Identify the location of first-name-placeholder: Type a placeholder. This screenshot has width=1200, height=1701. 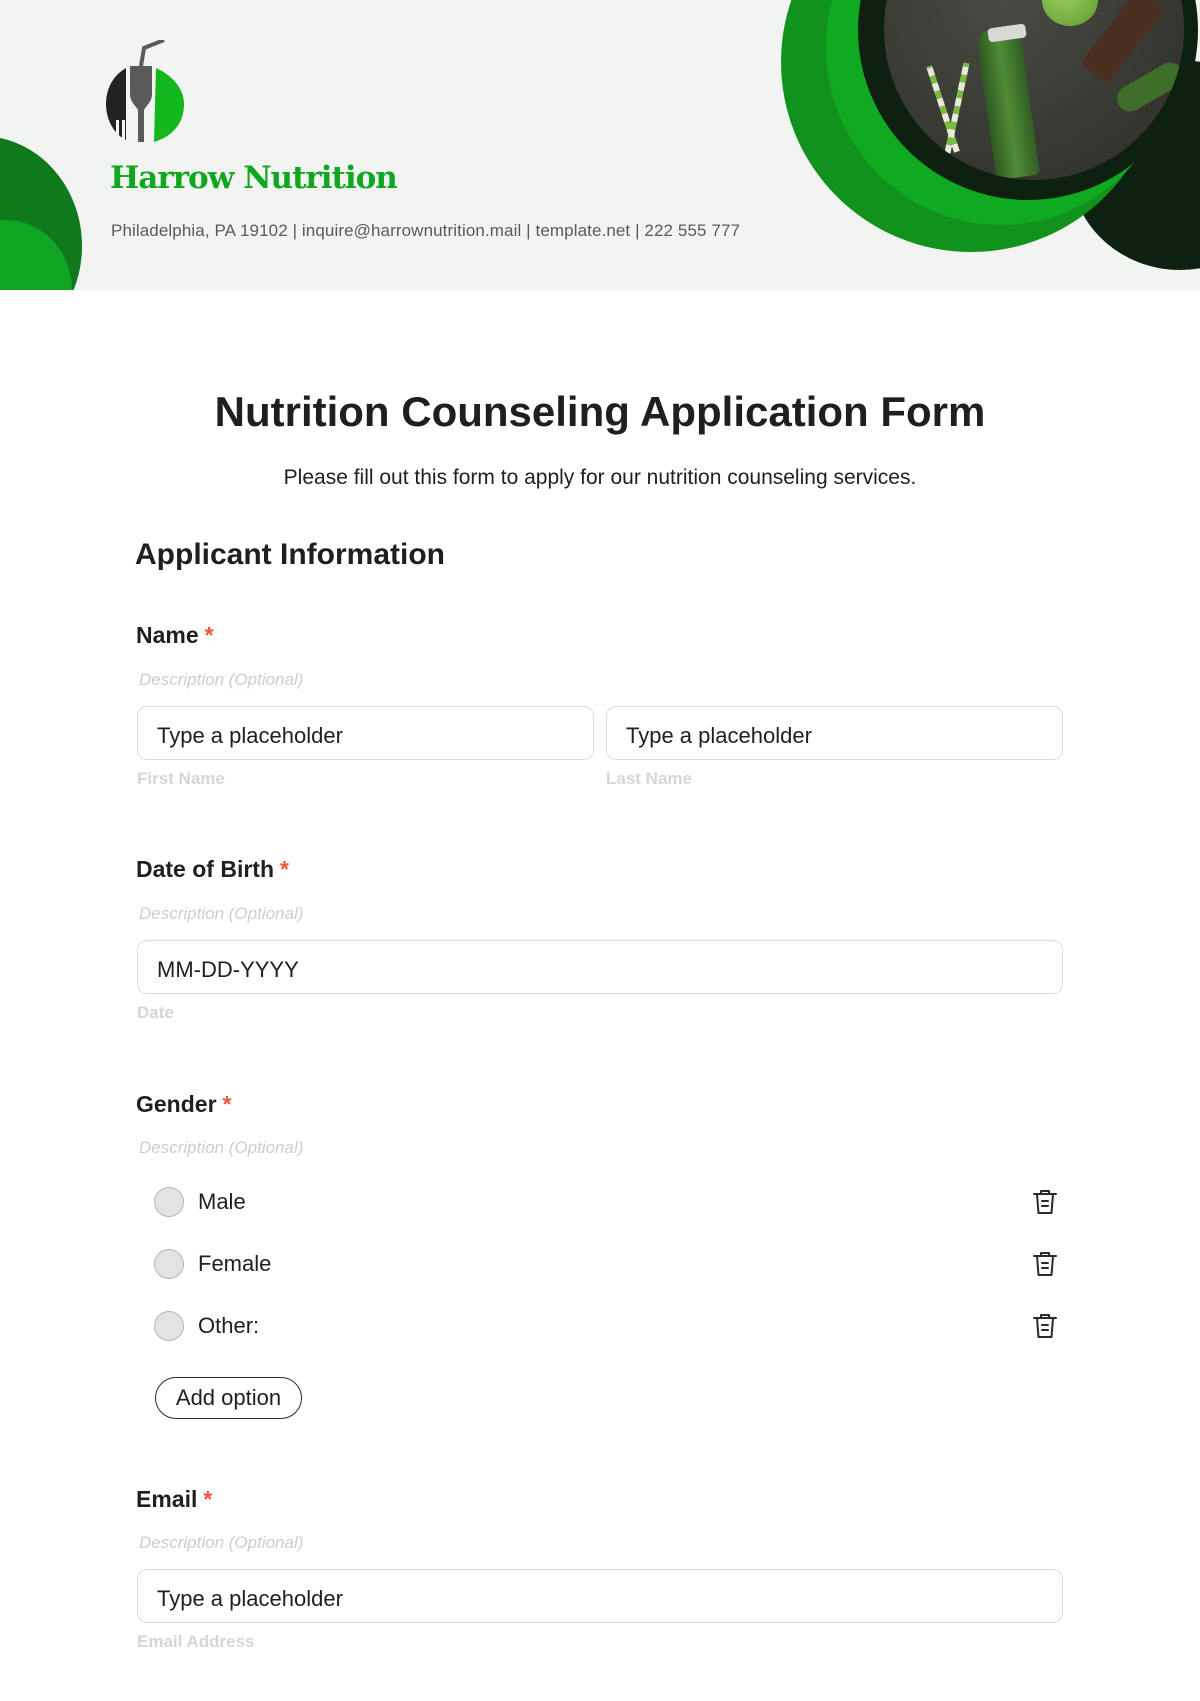
(250, 735).